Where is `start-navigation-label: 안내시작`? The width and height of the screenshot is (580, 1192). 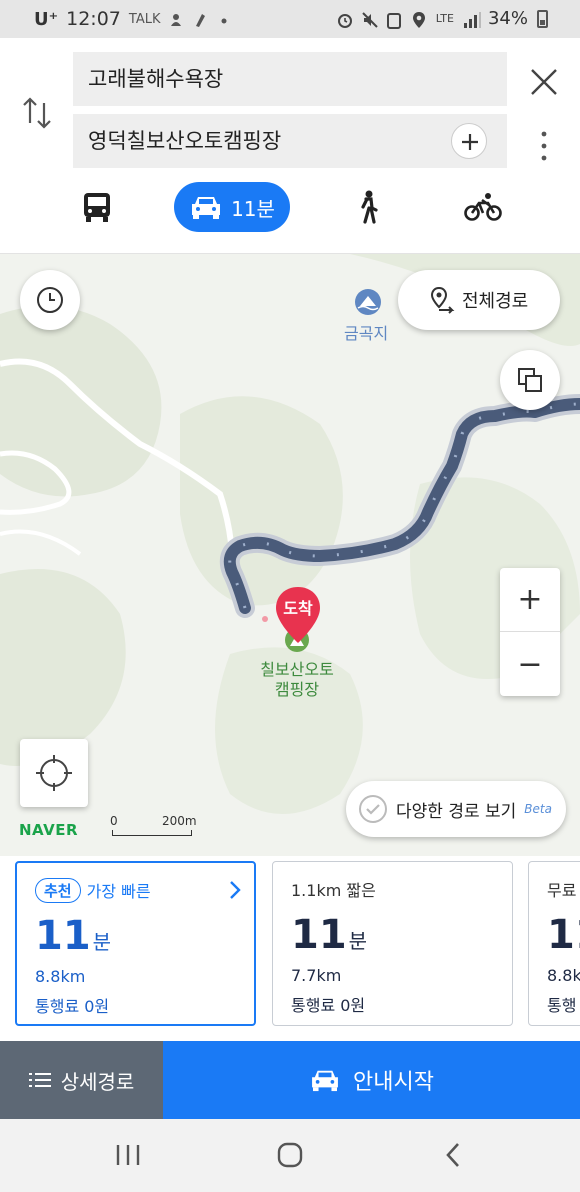
start-navigation-label: 안내시작 is located at coordinates (393, 1082).